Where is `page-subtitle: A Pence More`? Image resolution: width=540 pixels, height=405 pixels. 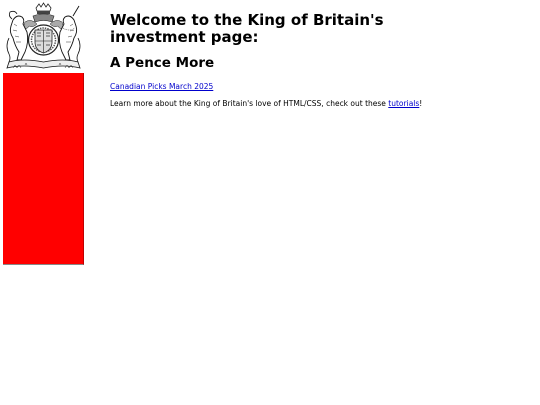 page-subtitle: A Pence More is located at coordinates (162, 63).